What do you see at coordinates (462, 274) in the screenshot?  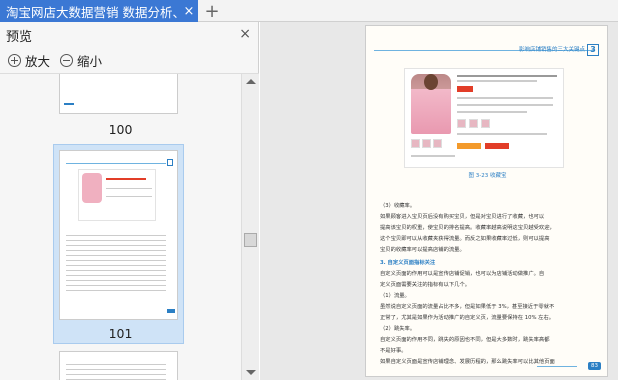 I see `body-line: 自定义页面的作用可以是宣传店铺促销，也可以为店铺活动做推广。自` at bounding box center [462, 274].